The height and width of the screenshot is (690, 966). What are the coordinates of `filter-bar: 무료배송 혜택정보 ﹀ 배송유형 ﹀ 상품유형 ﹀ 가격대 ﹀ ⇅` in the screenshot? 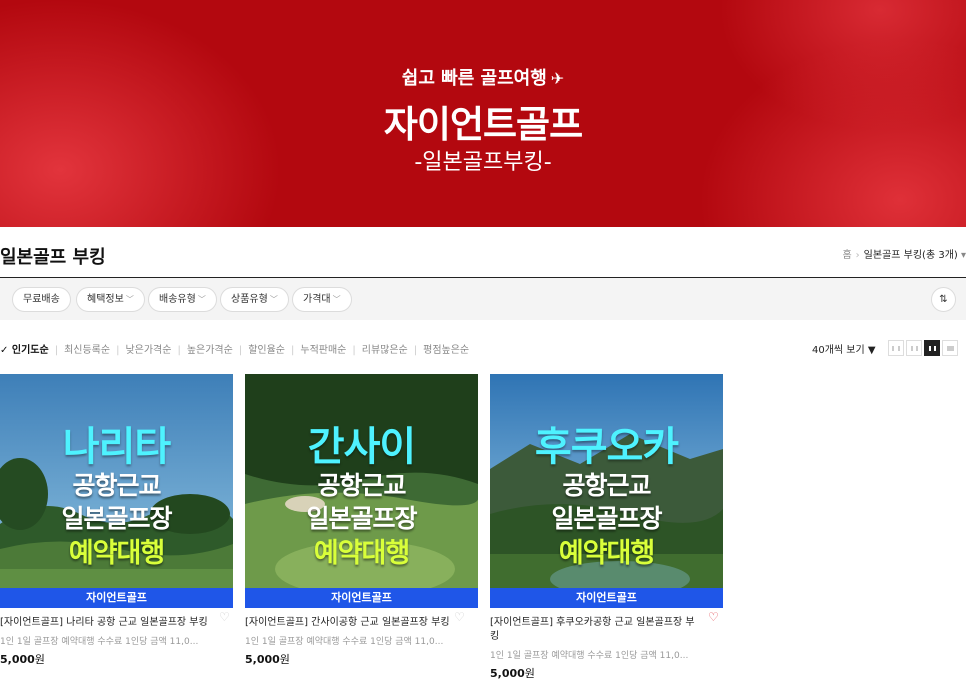 It's located at (483, 299).